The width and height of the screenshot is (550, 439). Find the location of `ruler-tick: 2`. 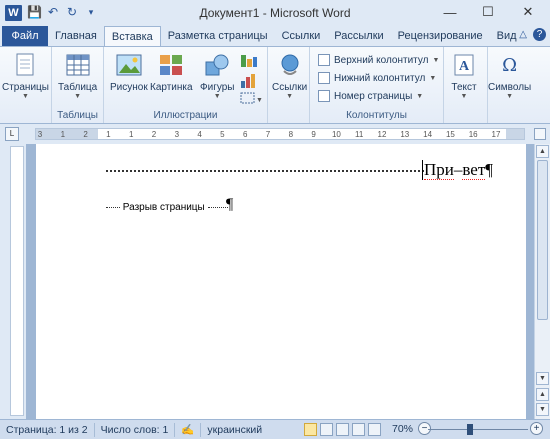

ruler-tick: 2 is located at coordinates (85, 134).